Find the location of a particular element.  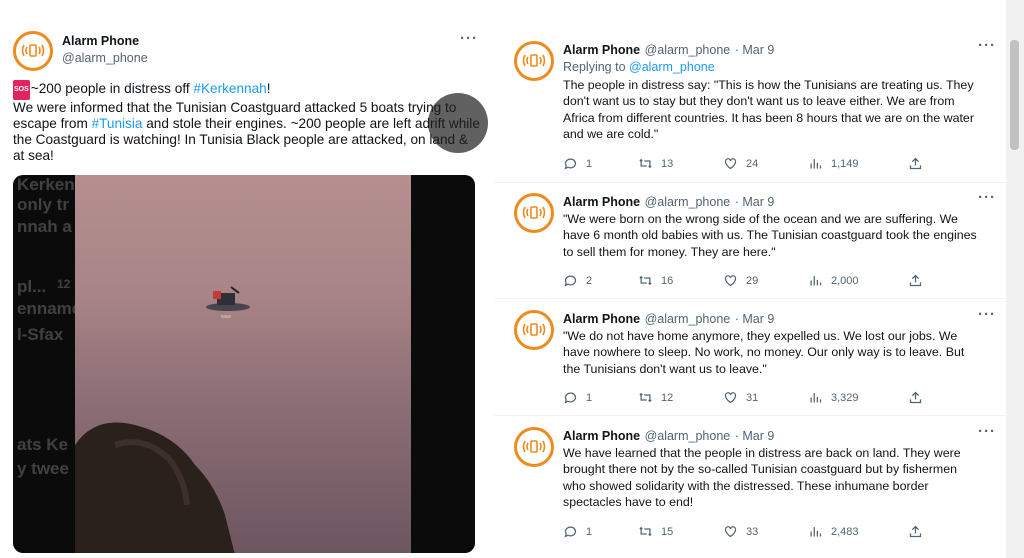

foreground-hand-image is located at coordinates (155, 487).